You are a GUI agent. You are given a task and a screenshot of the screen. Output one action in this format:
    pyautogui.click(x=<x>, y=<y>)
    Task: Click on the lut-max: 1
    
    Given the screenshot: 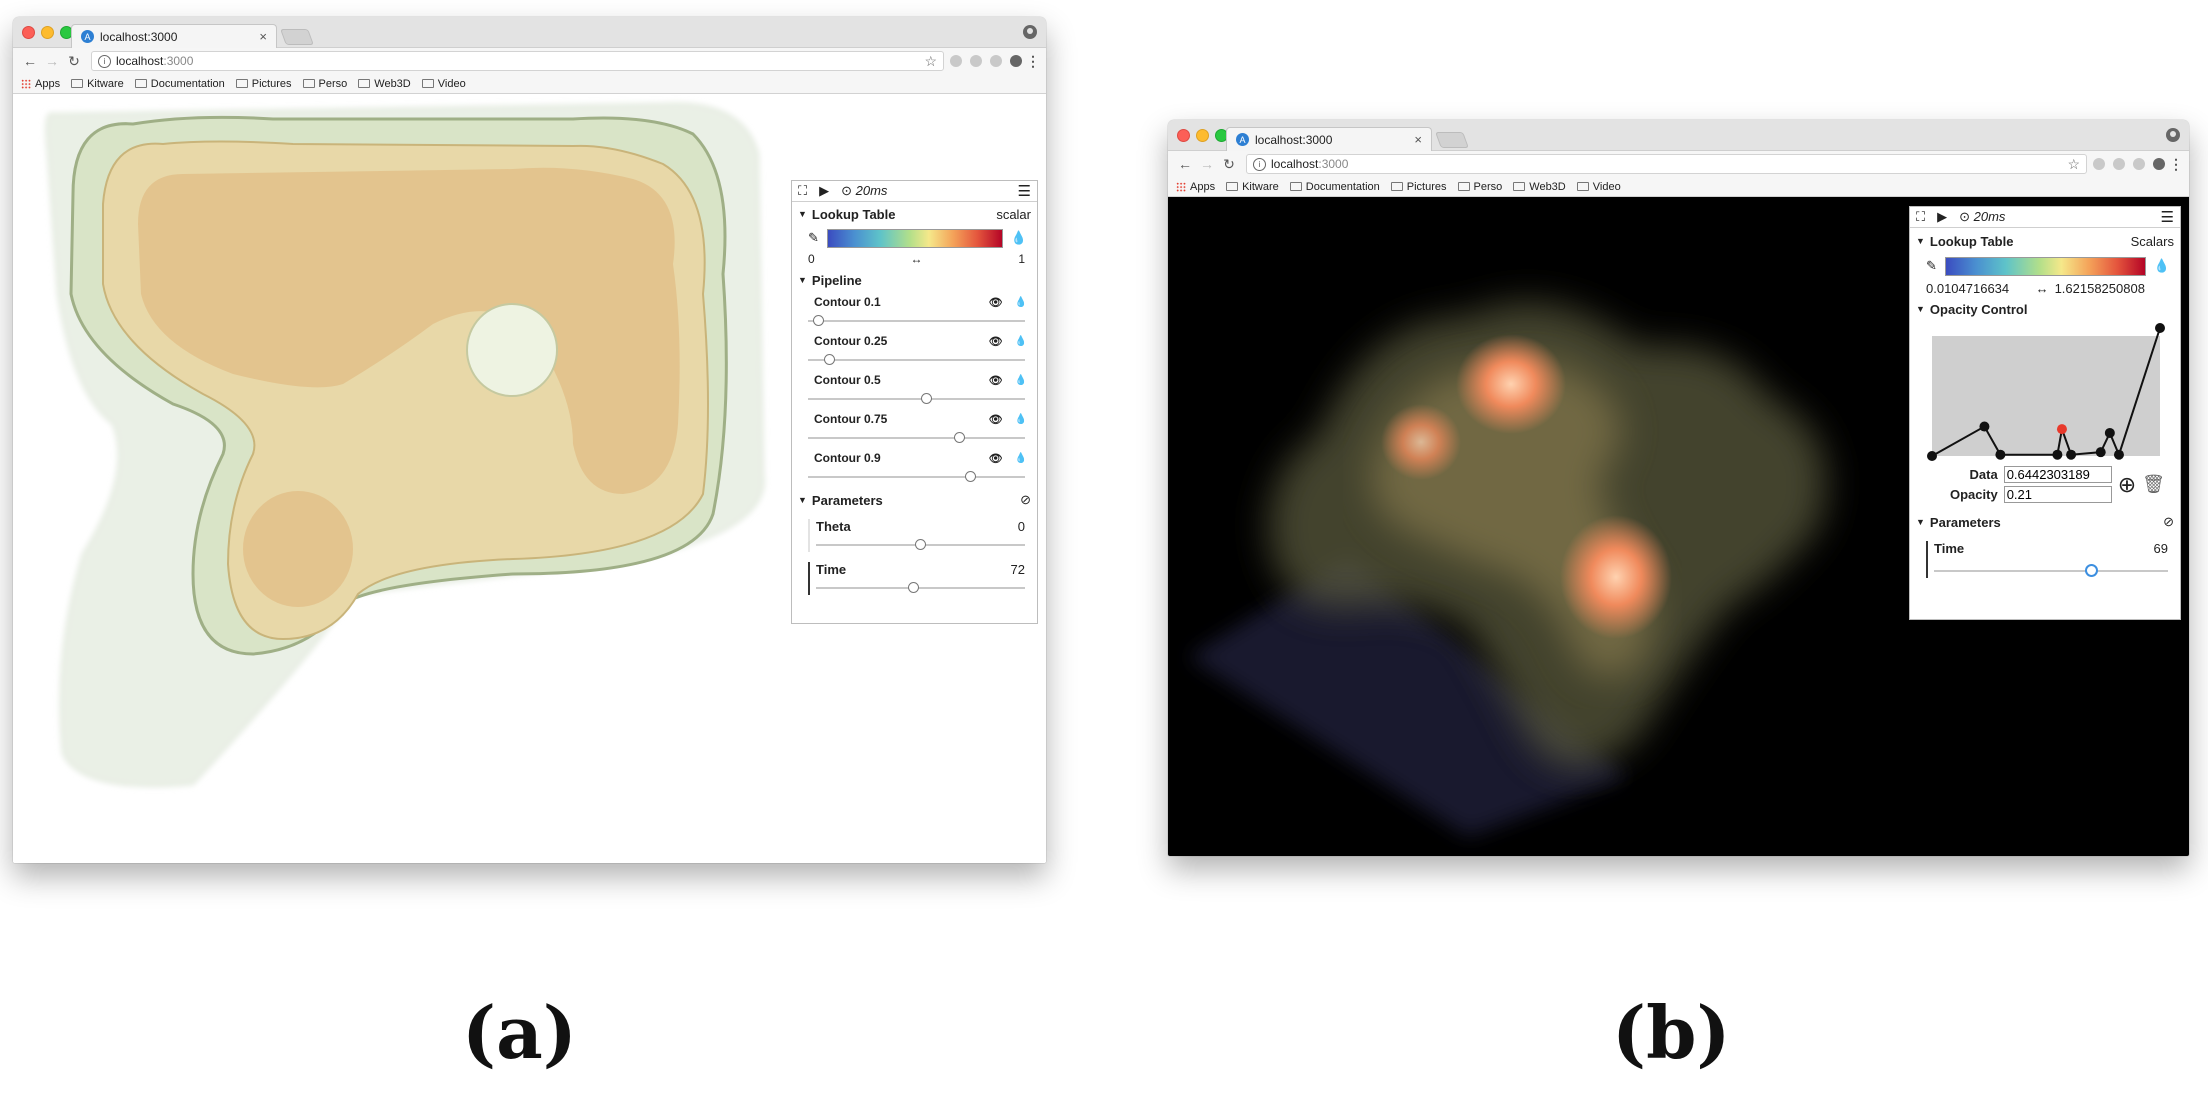 What is the action you would take?
    pyautogui.click(x=1021, y=259)
    